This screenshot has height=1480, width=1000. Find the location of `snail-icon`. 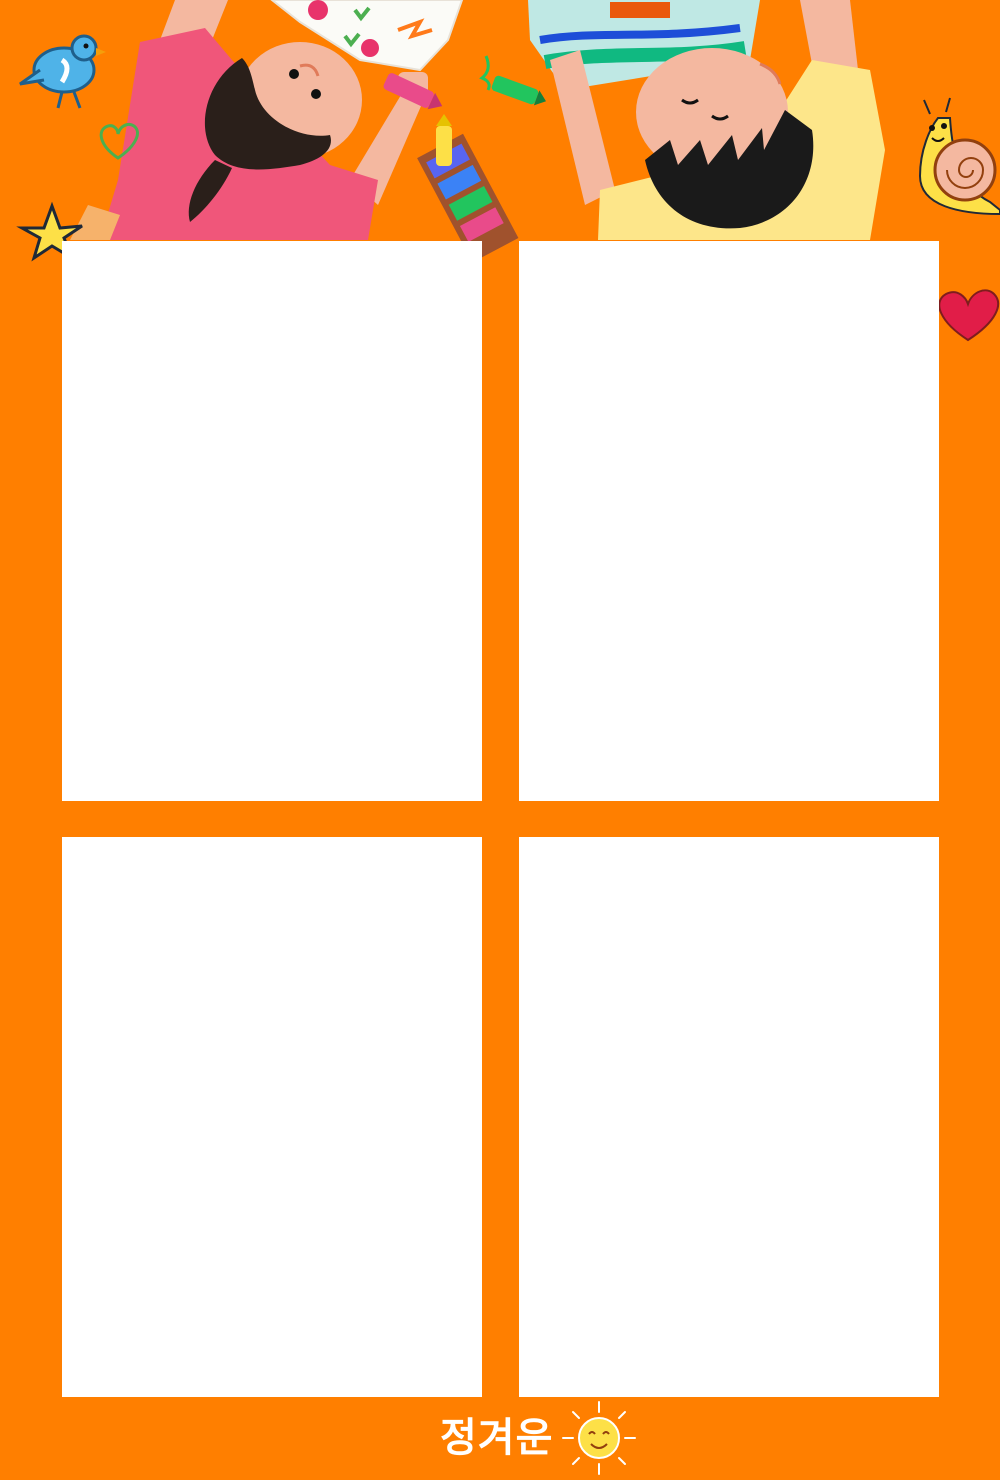

snail-icon is located at coordinates (959, 156).